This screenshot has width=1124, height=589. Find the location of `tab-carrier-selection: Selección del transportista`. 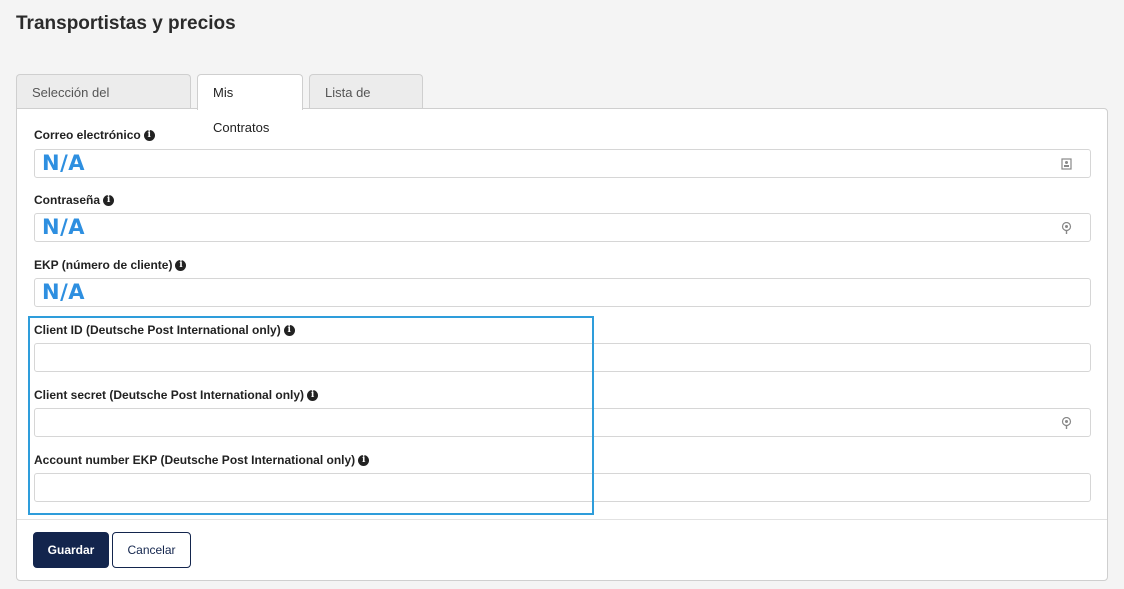

tab-carrier-selection: Selección del transportista is located at coordinates (103, 104).